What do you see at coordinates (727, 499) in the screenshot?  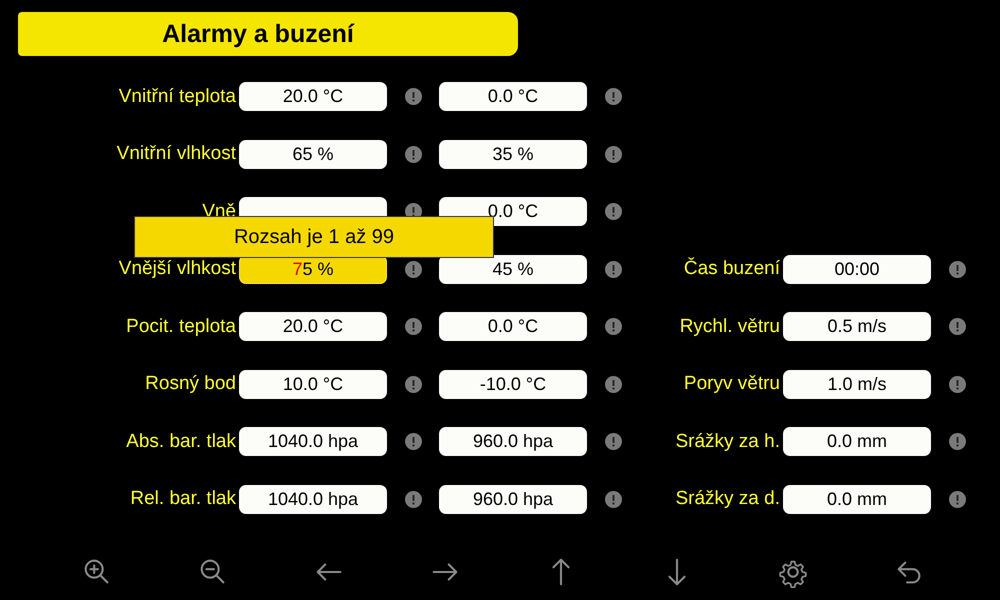 I see `row-label: Srážky za d.` at bounding box center [727, 499].